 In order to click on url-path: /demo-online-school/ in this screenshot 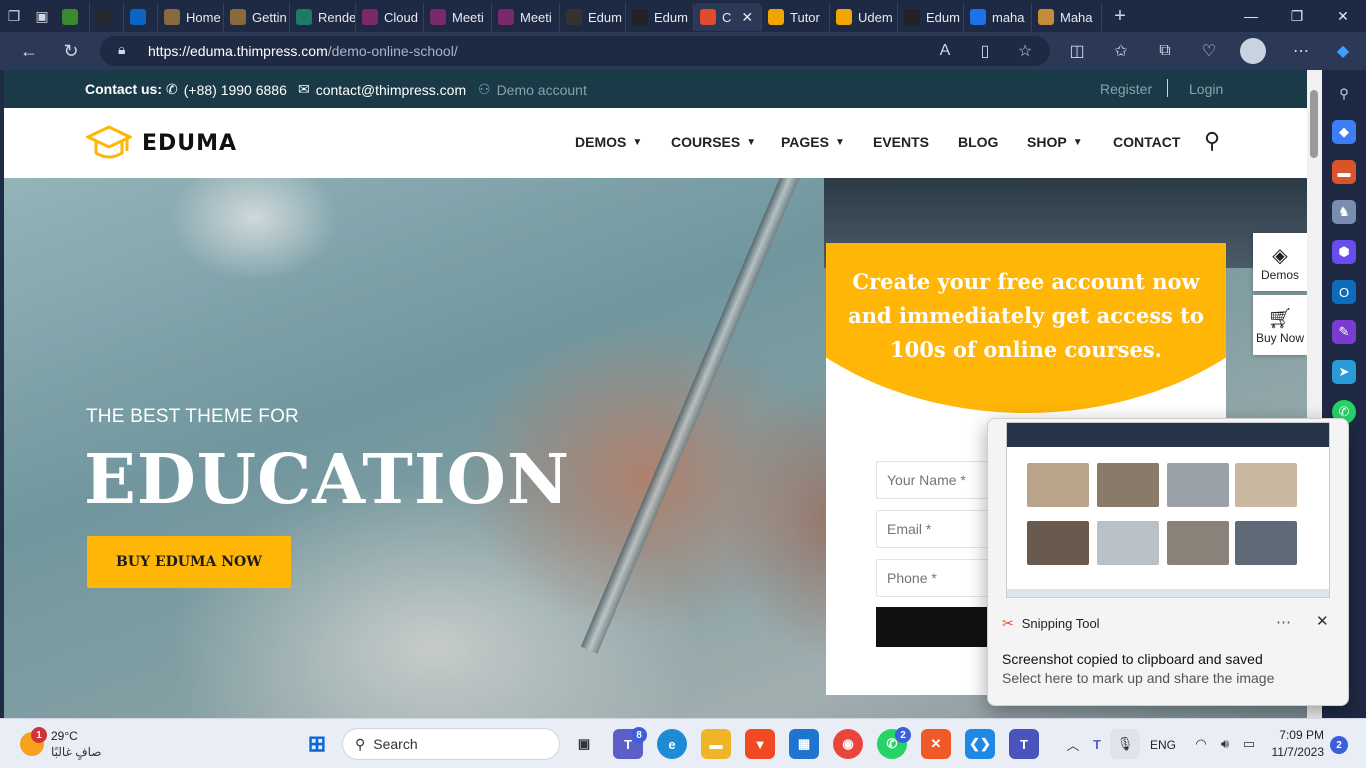, I will do `click(392, 51)`.